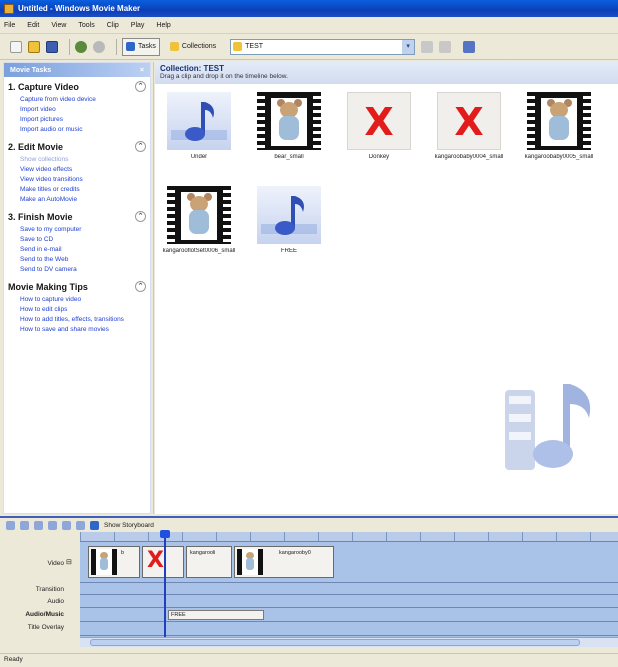 This screenshot has height=667, width=618. I want to click on timeline-video-clip: X, so click(163, 562).